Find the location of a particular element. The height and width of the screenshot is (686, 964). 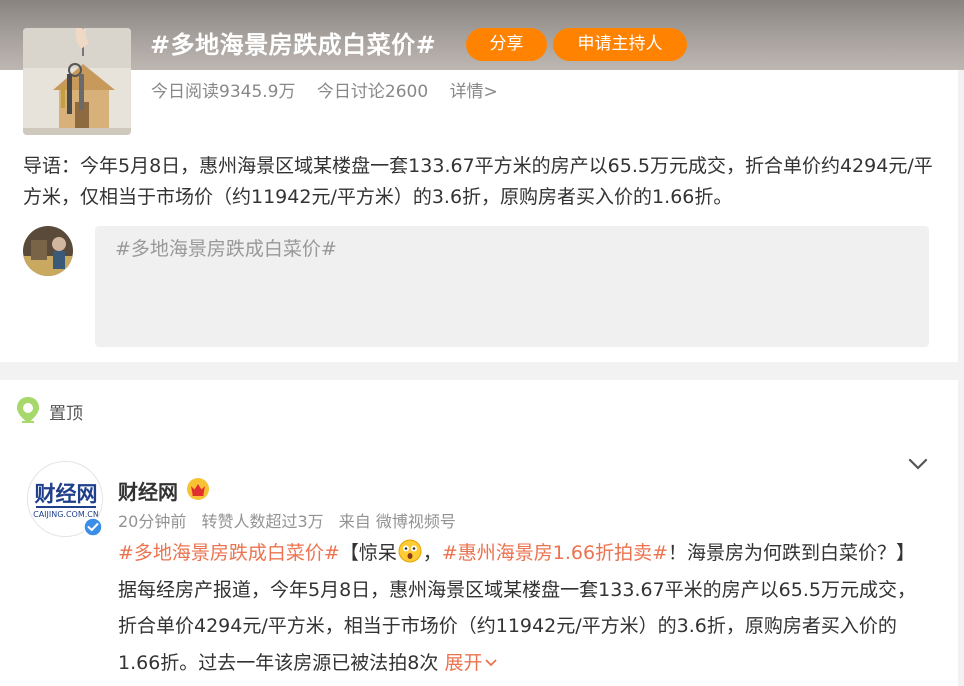

pin-icon is located at coordinates (28, 410).